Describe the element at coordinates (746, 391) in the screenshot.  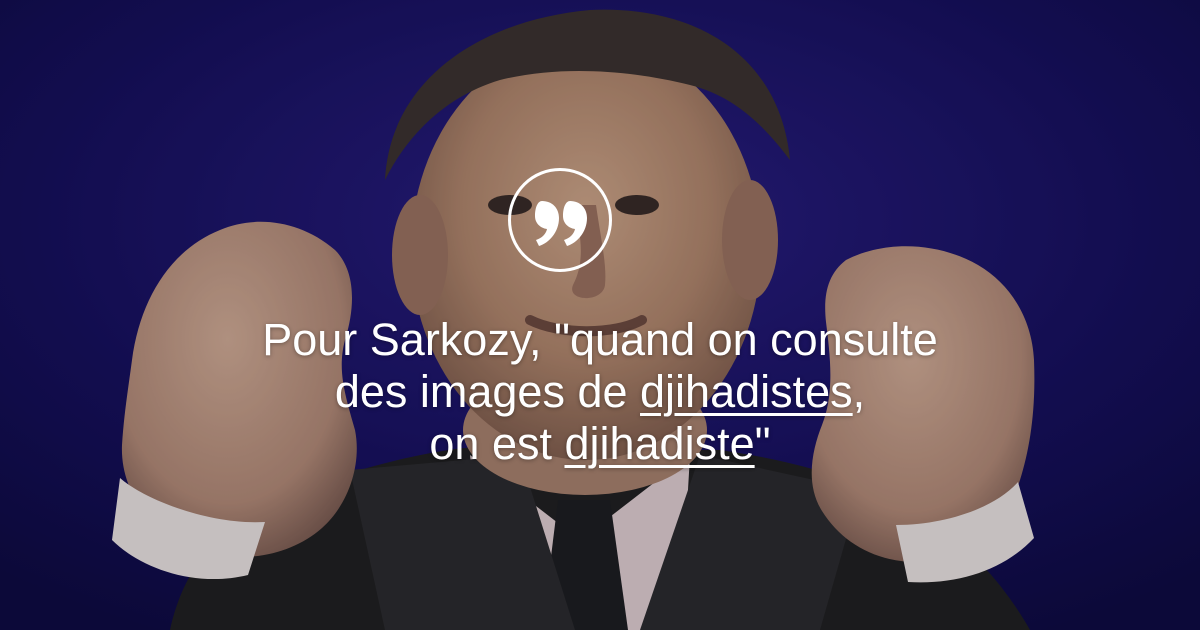
I see `djihadistes-keyword-link: djihadistes` at that location.